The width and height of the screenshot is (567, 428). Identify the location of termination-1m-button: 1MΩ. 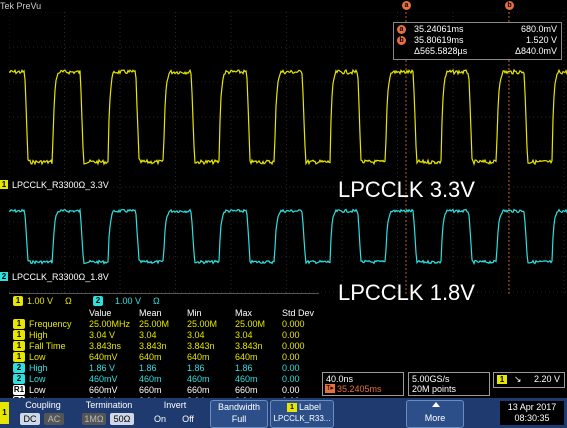
(94, 419).